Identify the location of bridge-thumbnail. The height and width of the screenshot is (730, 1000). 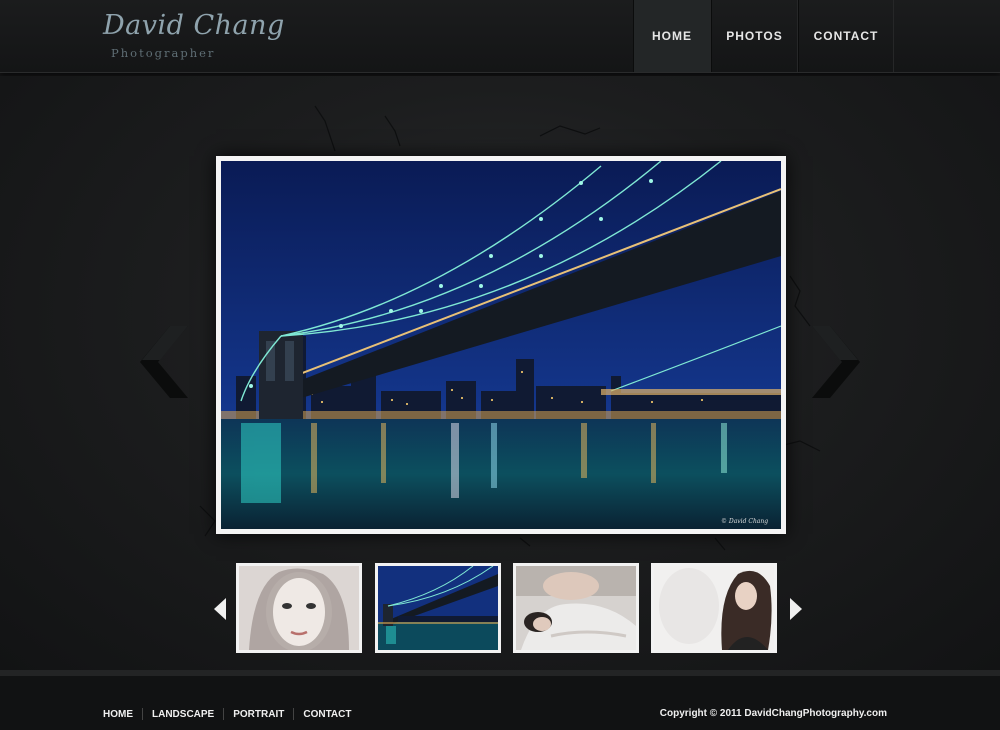
(438, 608).